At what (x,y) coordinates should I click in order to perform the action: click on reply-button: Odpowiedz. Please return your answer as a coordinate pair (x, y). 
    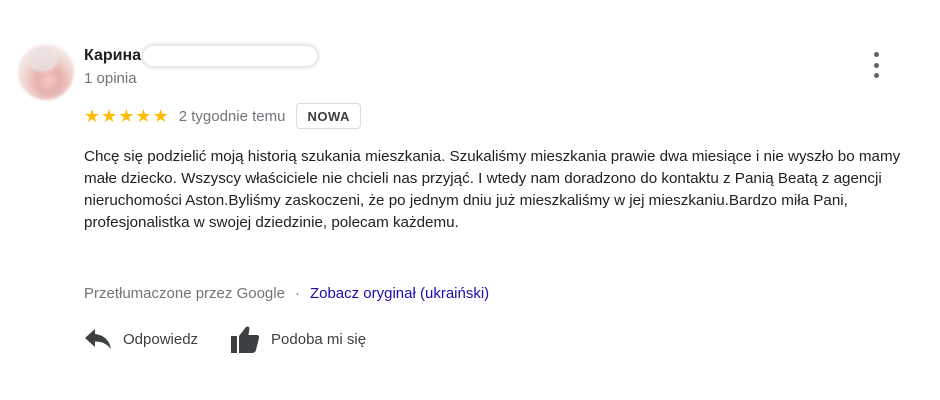
    Looking at the image, I should click on (141, 339).